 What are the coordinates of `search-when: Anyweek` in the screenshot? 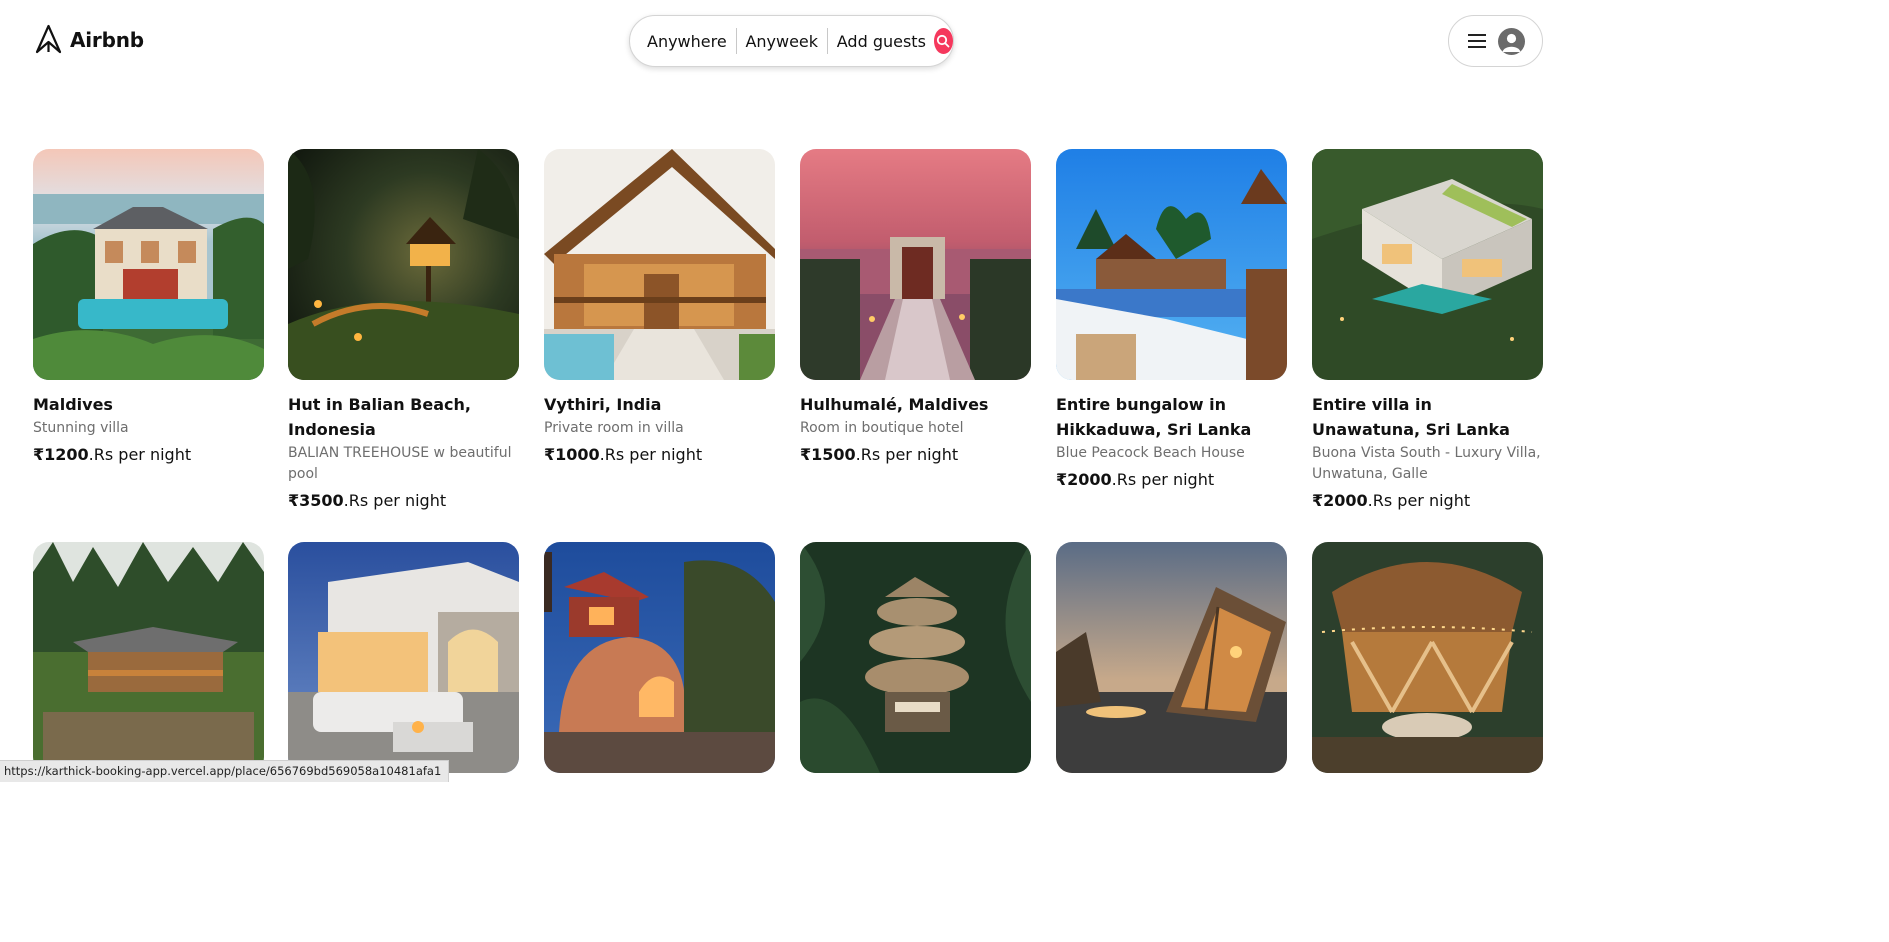 It's located at (781, 41).